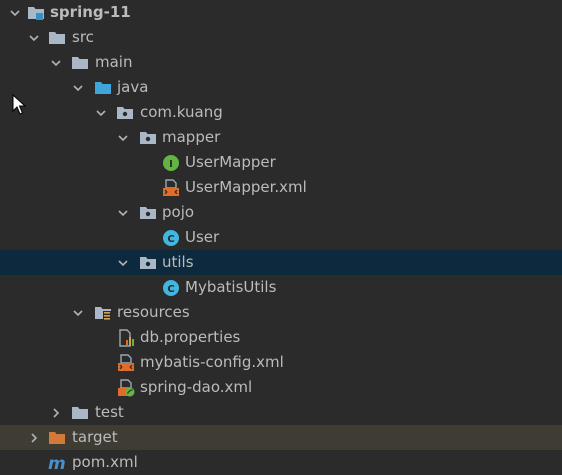 This screenshot has height=475, width=562. I want to click on spring-xml-file-icon, so click(126, 388).